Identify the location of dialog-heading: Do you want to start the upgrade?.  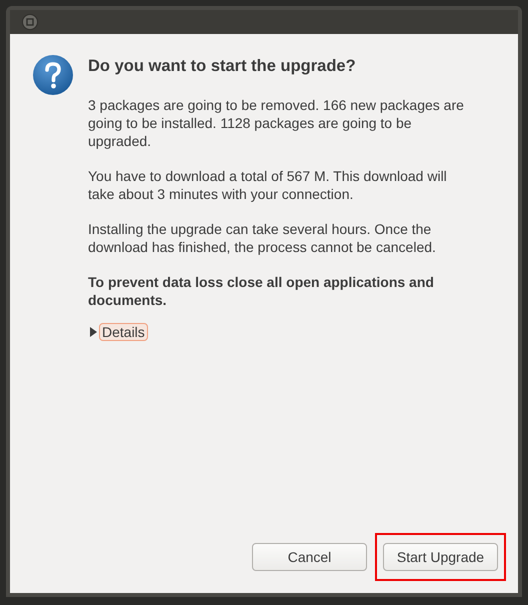
(222, 66).